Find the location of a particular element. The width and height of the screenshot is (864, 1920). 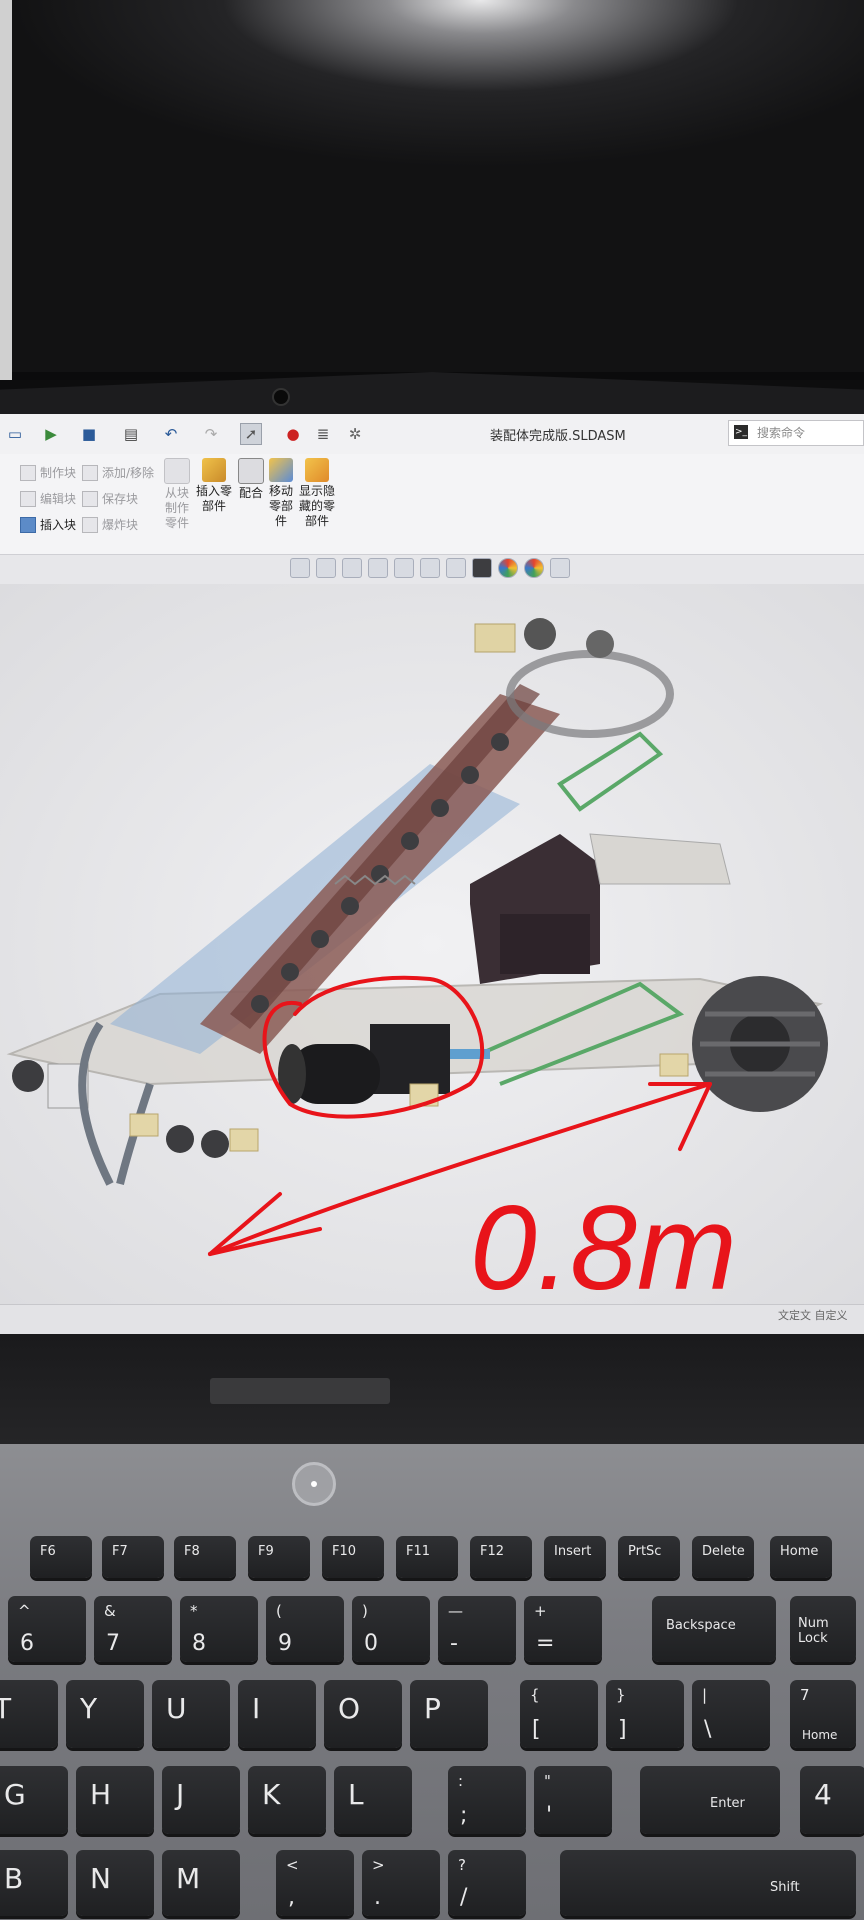

semicolon-top: : is located at coordinates (461, 1781).